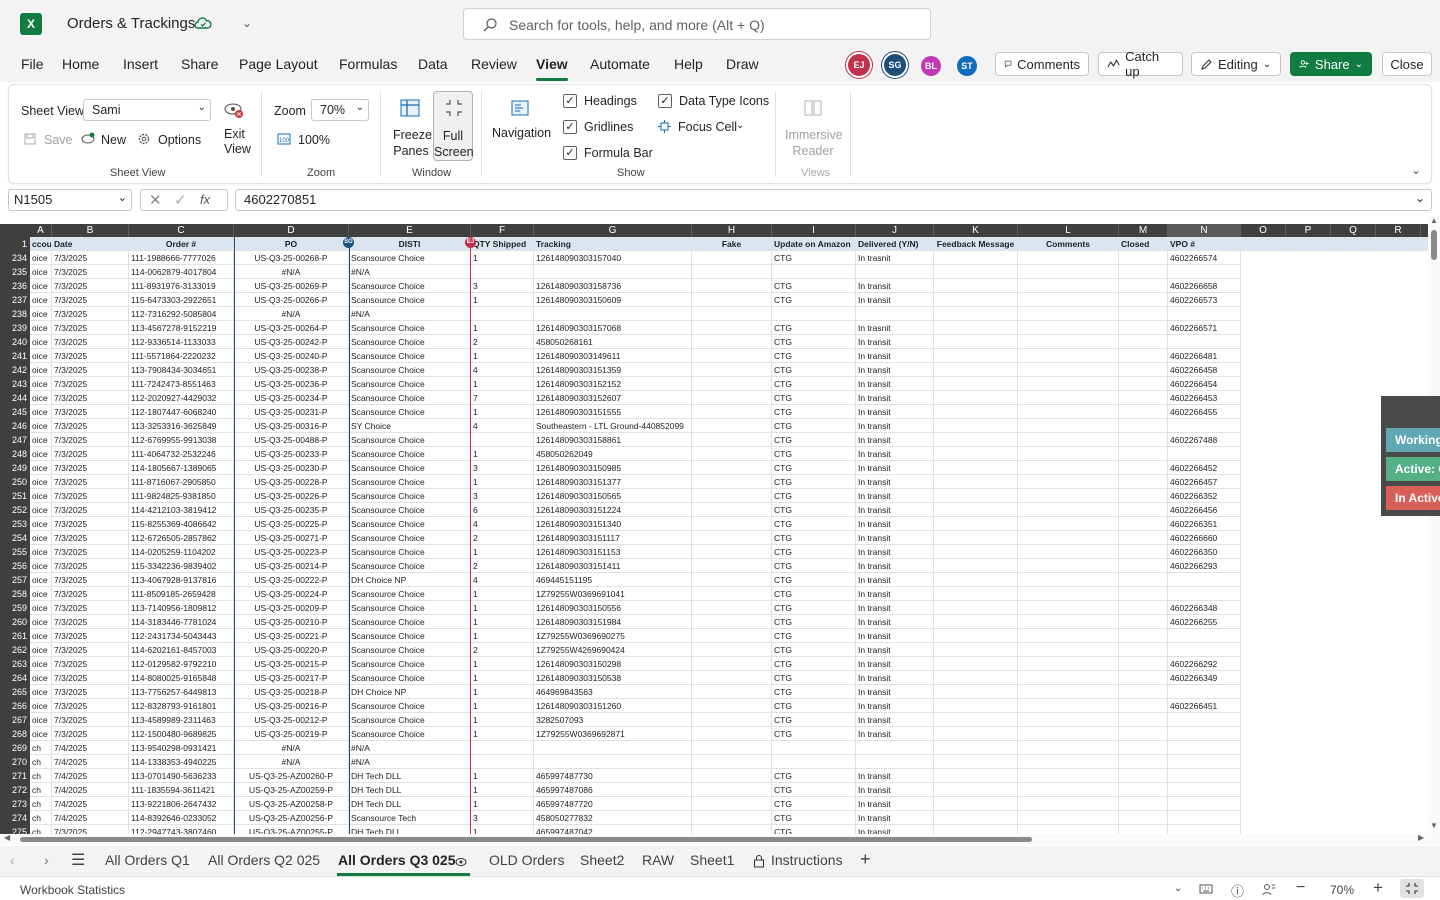  Describe the element at coordinates (15, 636) in the screenshot. I see `row-number: 261` at that location.